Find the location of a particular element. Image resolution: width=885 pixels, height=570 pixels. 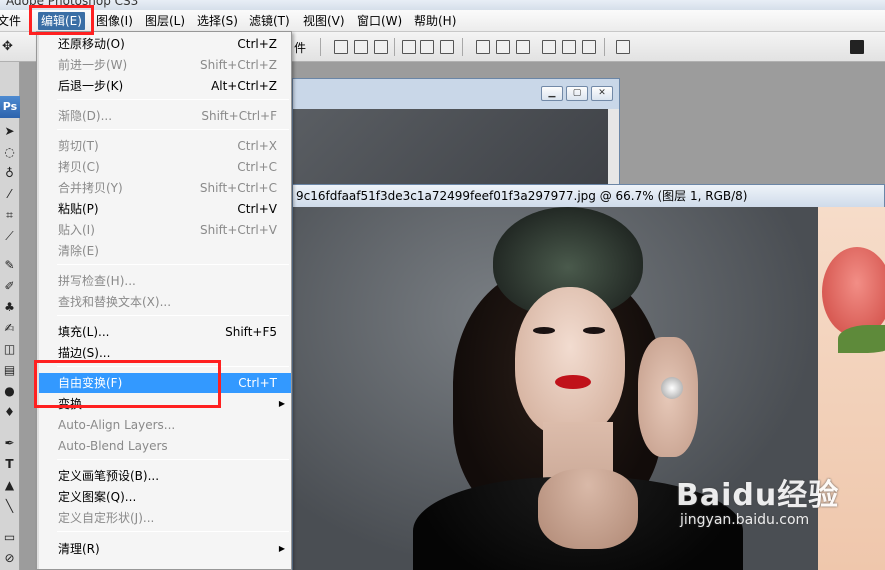

menu-item-label: 后退一步(K) is located at coordinates (91, 86).